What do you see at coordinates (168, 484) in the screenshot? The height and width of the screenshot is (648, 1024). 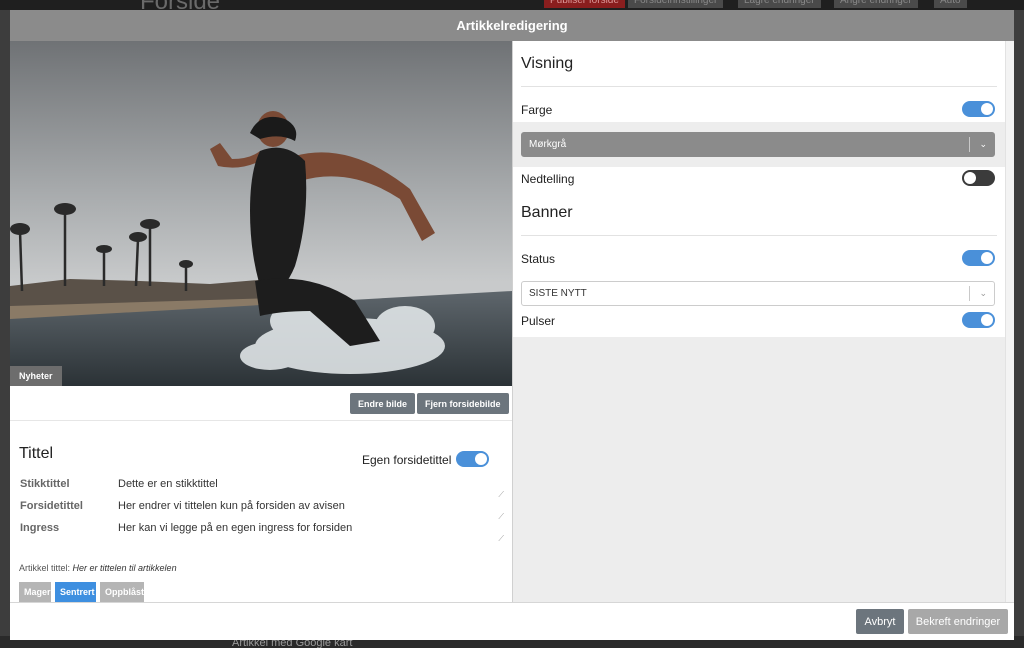 I see `kicker-input: Dette er en stikktittel` at bounding box center [168, 484].